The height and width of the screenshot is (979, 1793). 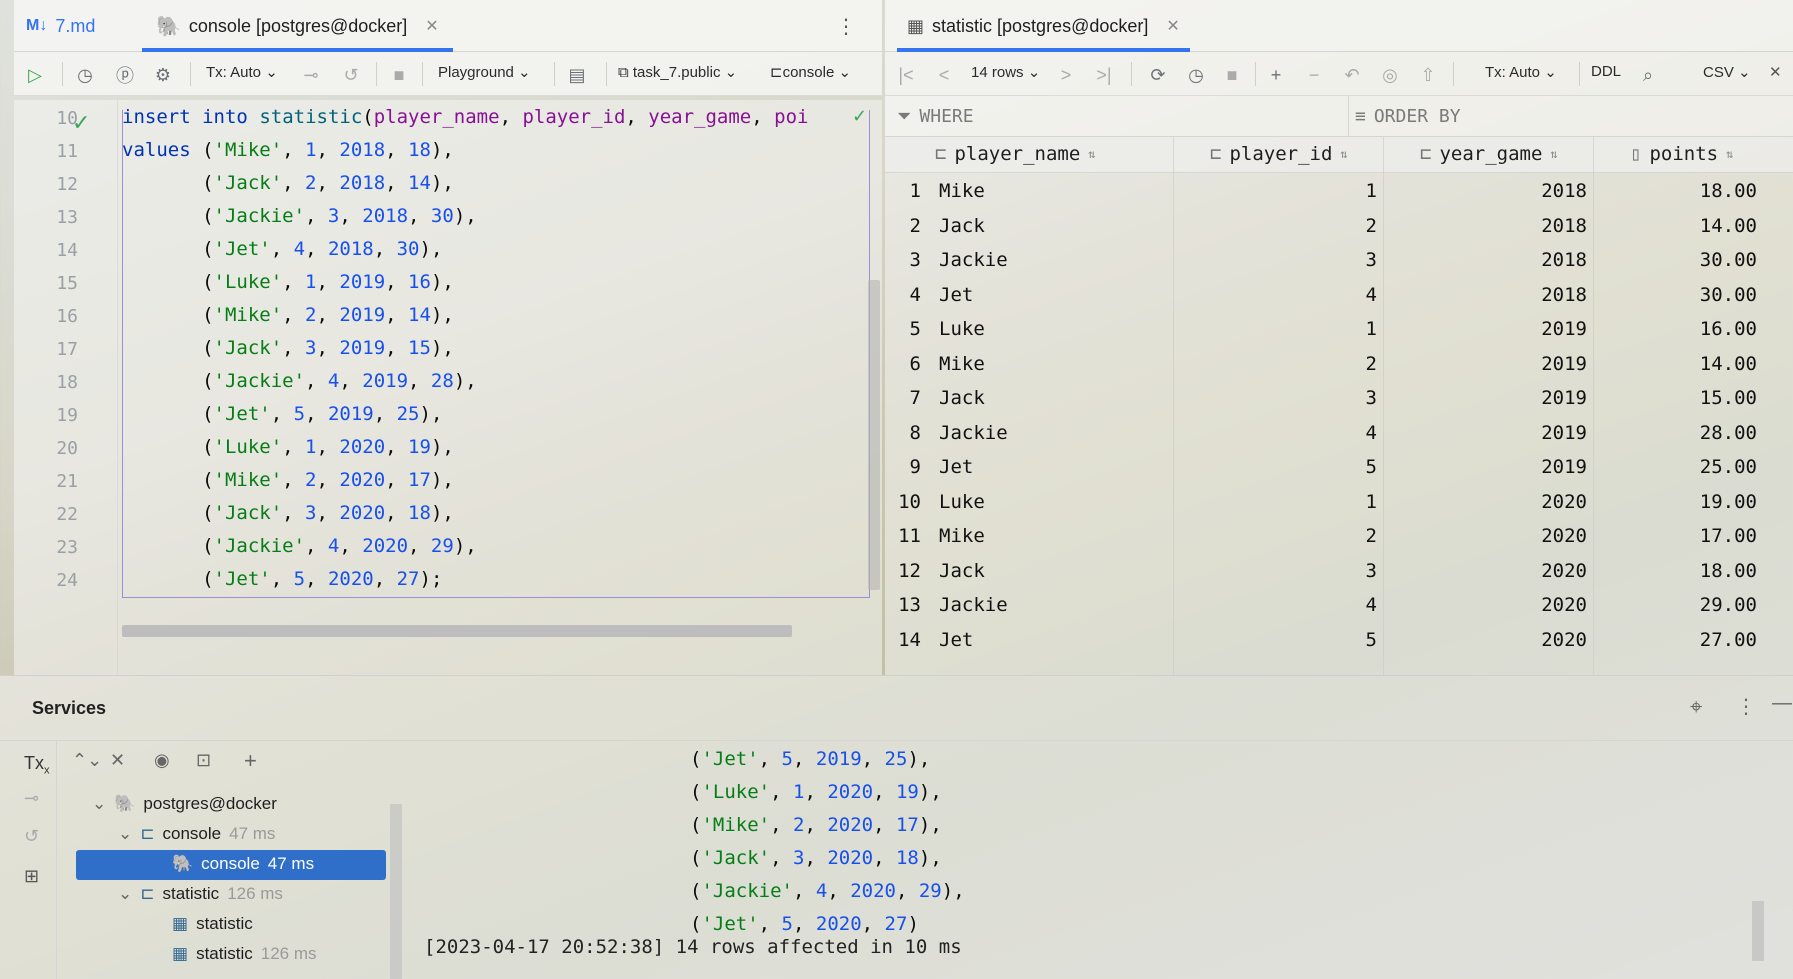 I want to click on next-page-icon: >, so click(x=1066, y=75).